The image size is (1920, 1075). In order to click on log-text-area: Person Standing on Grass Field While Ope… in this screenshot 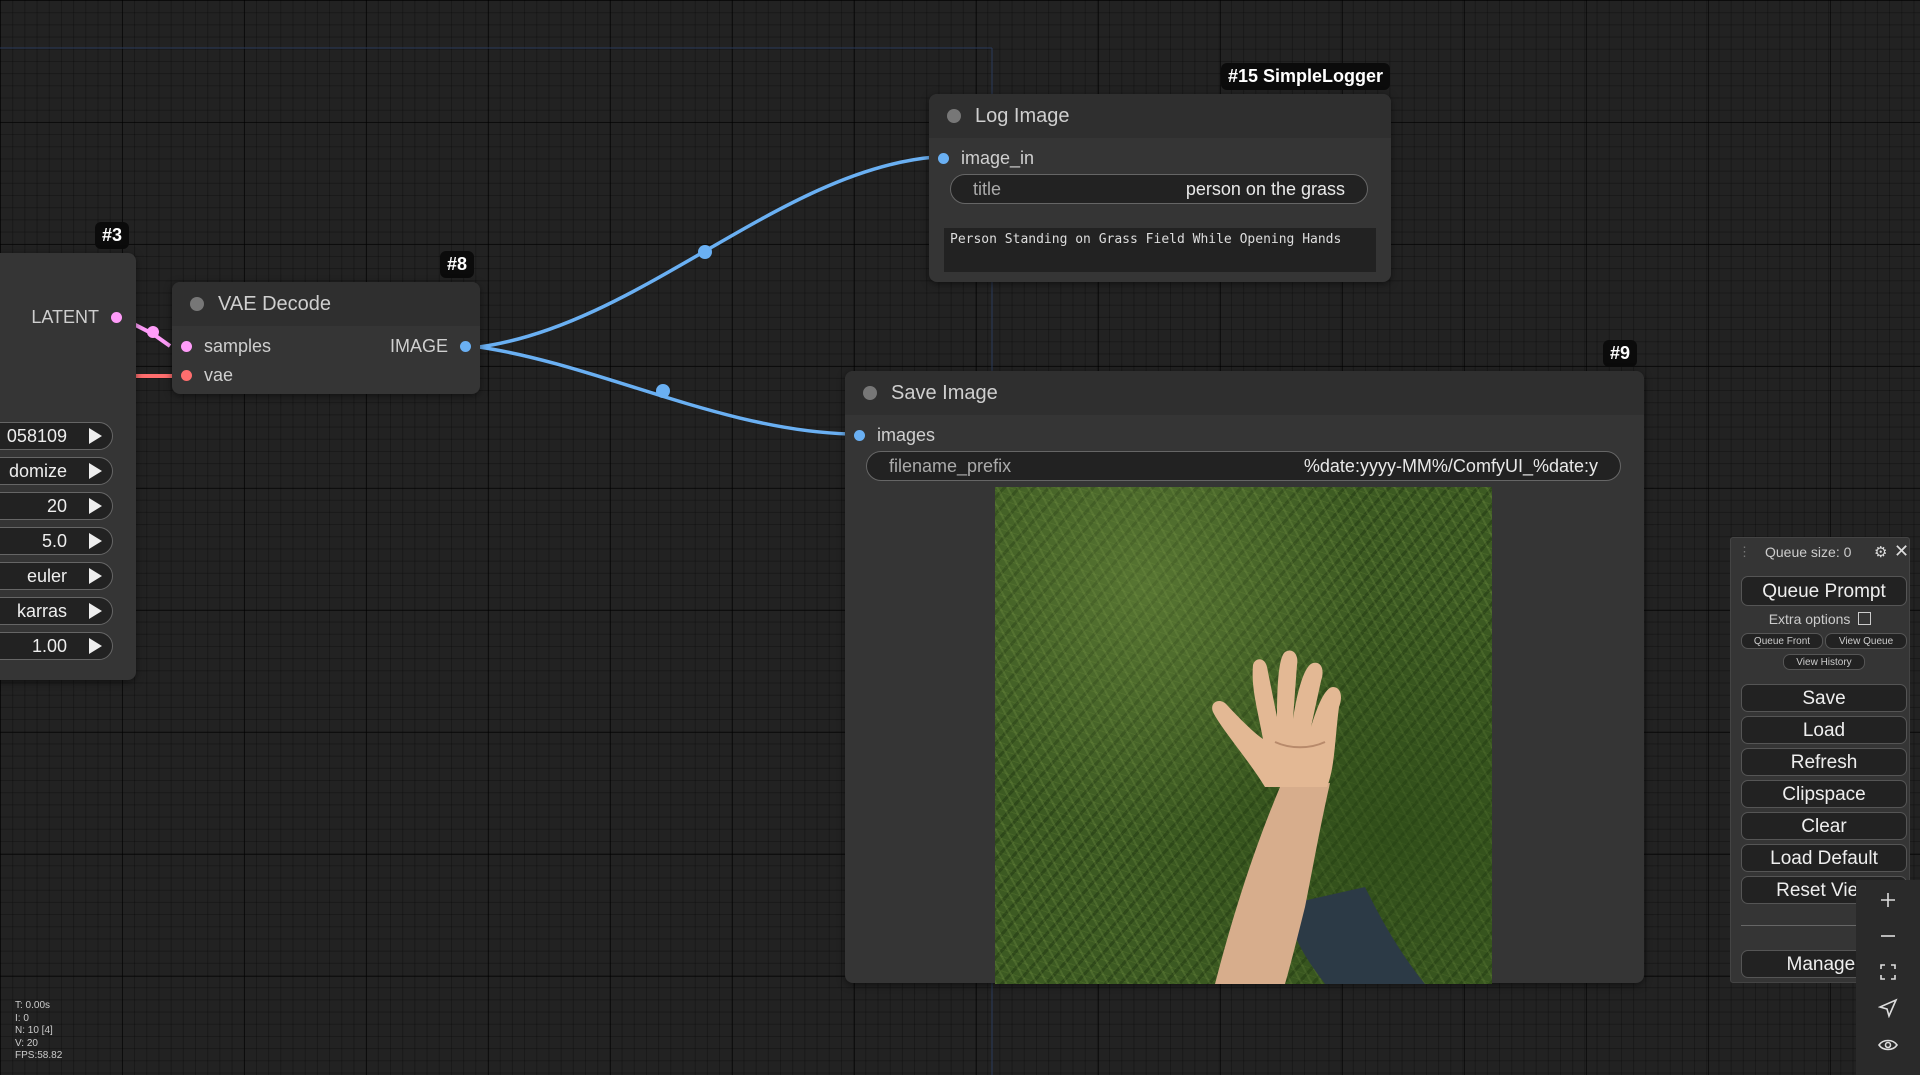, I will do `click(1160, 250)`.